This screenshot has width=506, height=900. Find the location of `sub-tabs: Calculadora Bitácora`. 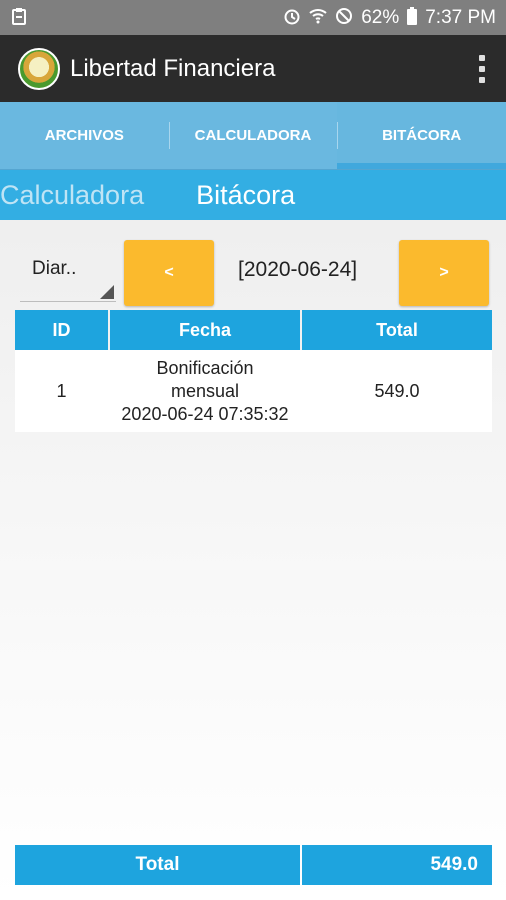

sub-tabs: Calculadora Bitácora is located at coordinates (253, 195).